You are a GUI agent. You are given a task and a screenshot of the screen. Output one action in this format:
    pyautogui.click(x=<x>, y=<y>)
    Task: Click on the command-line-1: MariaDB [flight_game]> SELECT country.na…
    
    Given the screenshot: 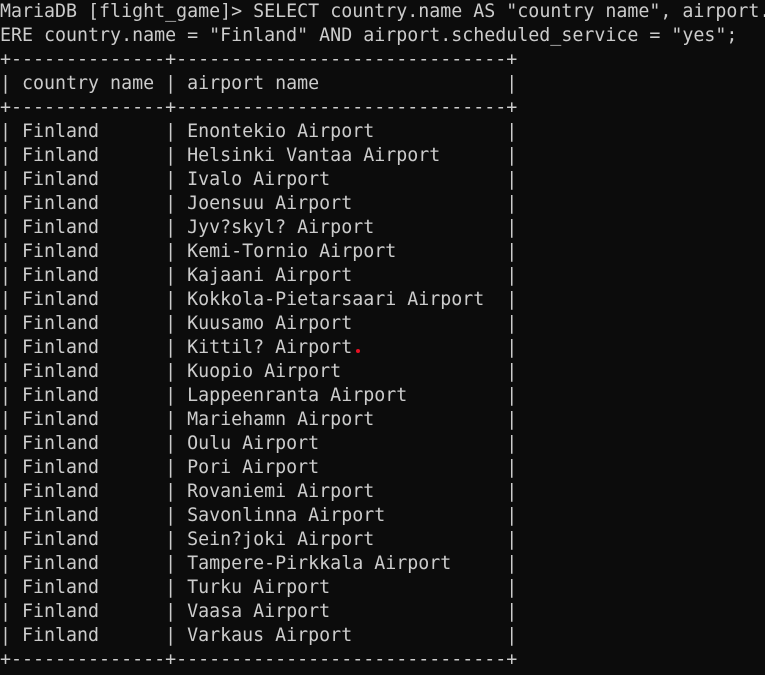 What is the action you would take?
    pyautogui.click(x=382, y=12)
    